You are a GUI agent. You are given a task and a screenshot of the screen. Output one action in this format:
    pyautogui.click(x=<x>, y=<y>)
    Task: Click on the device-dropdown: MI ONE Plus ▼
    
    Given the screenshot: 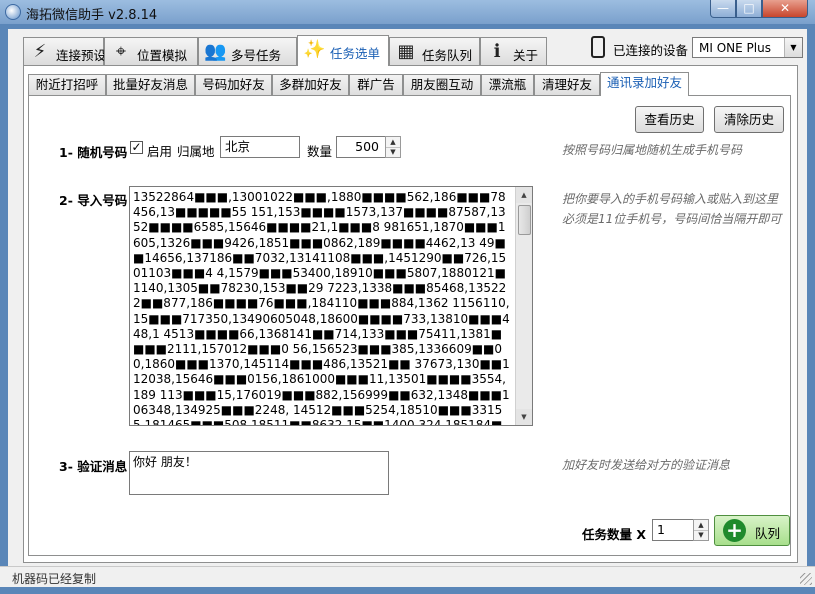 What is the action you would take?
    pyautogui.click(x=747, y=47)
    